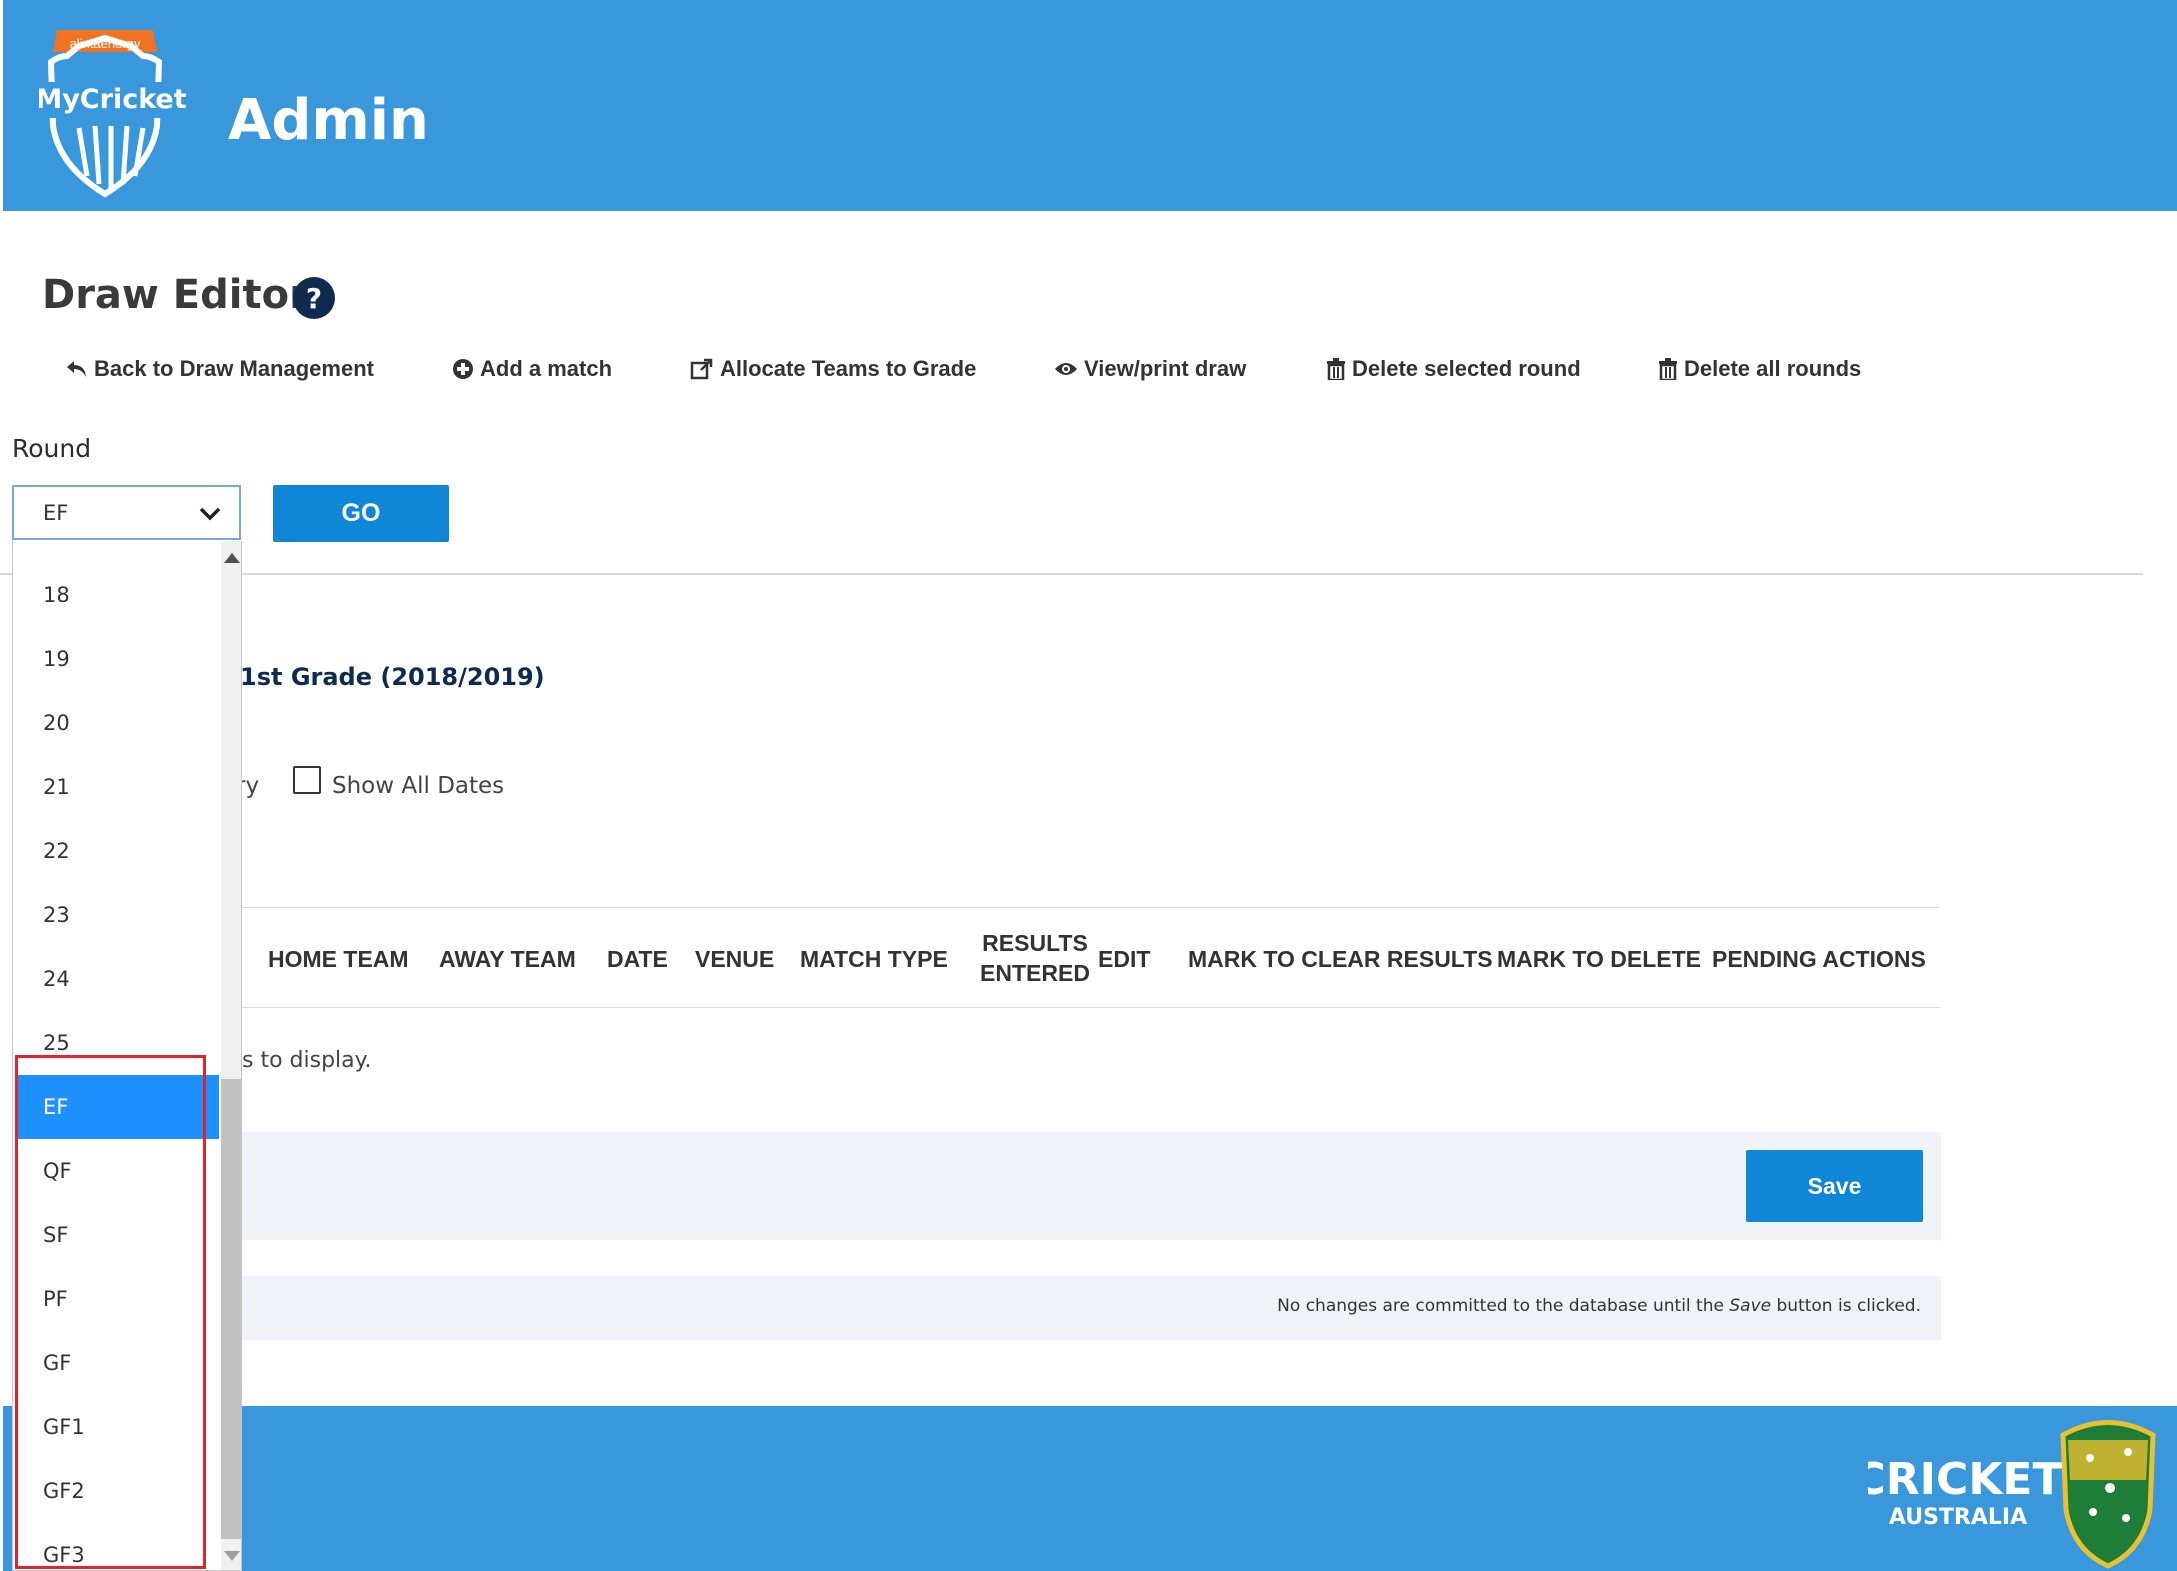  I want to click on table-header-border, so click(1090, 1007).